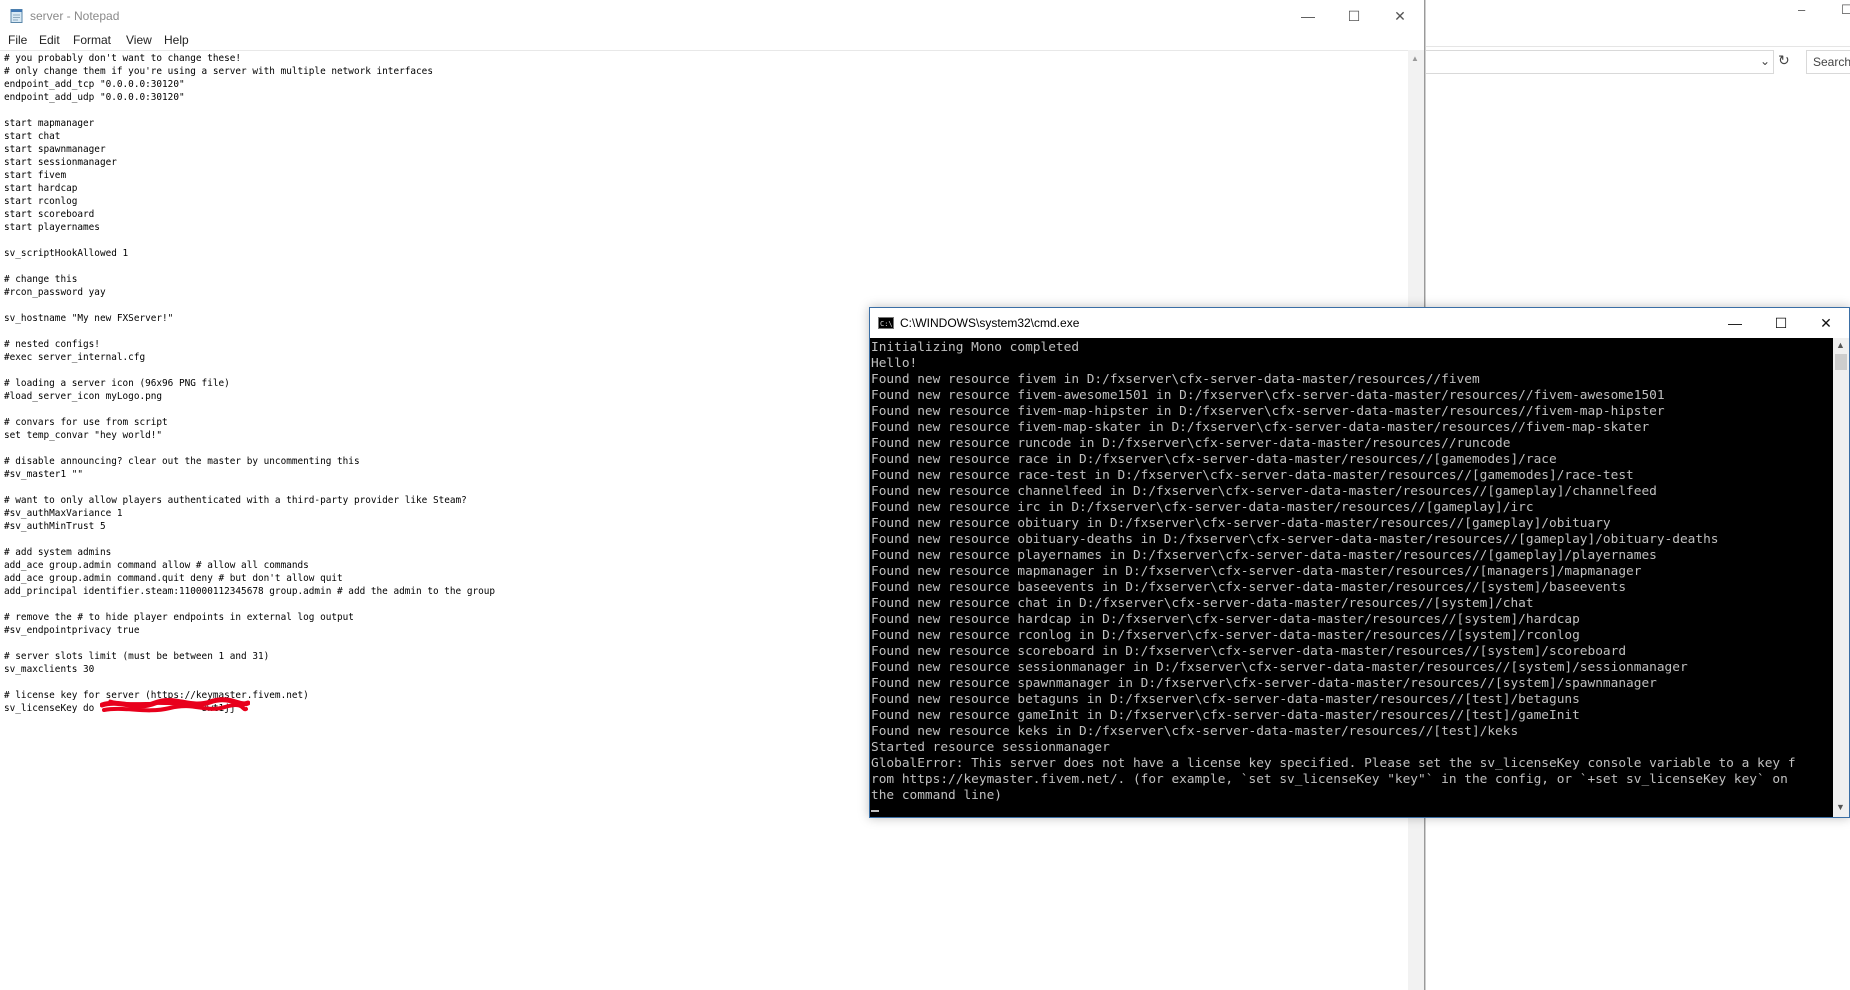 This screenshot has height=990, width=1850. Describe the element at coordinates (1784, 60) in the screenshot. I see `refresh-icon: ↻` at that location.